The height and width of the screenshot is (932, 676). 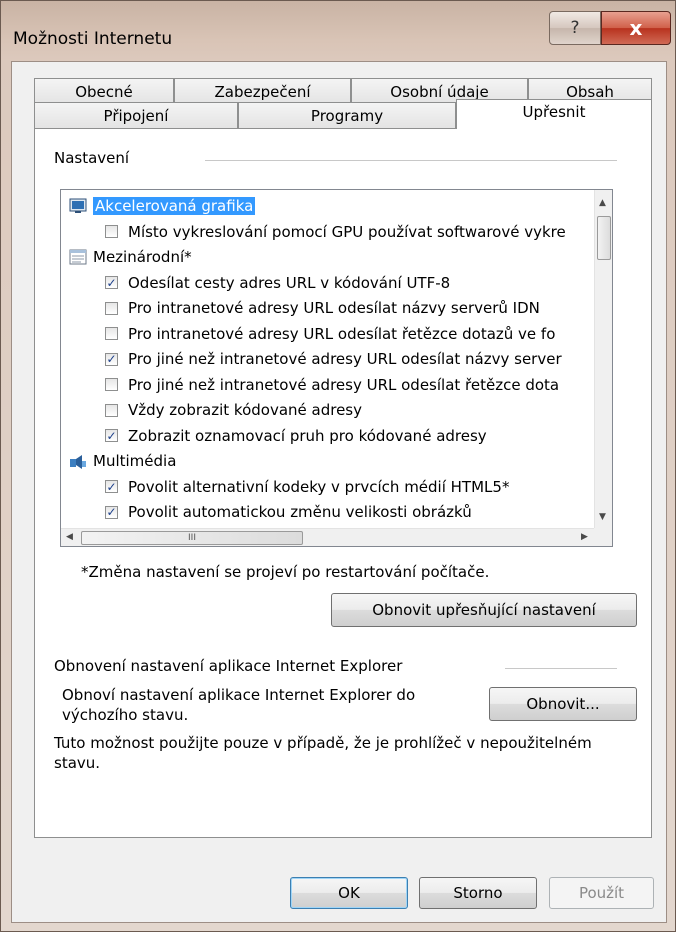 I want to click on tab-security: Zabezpečení, so click(x=262, y=91).